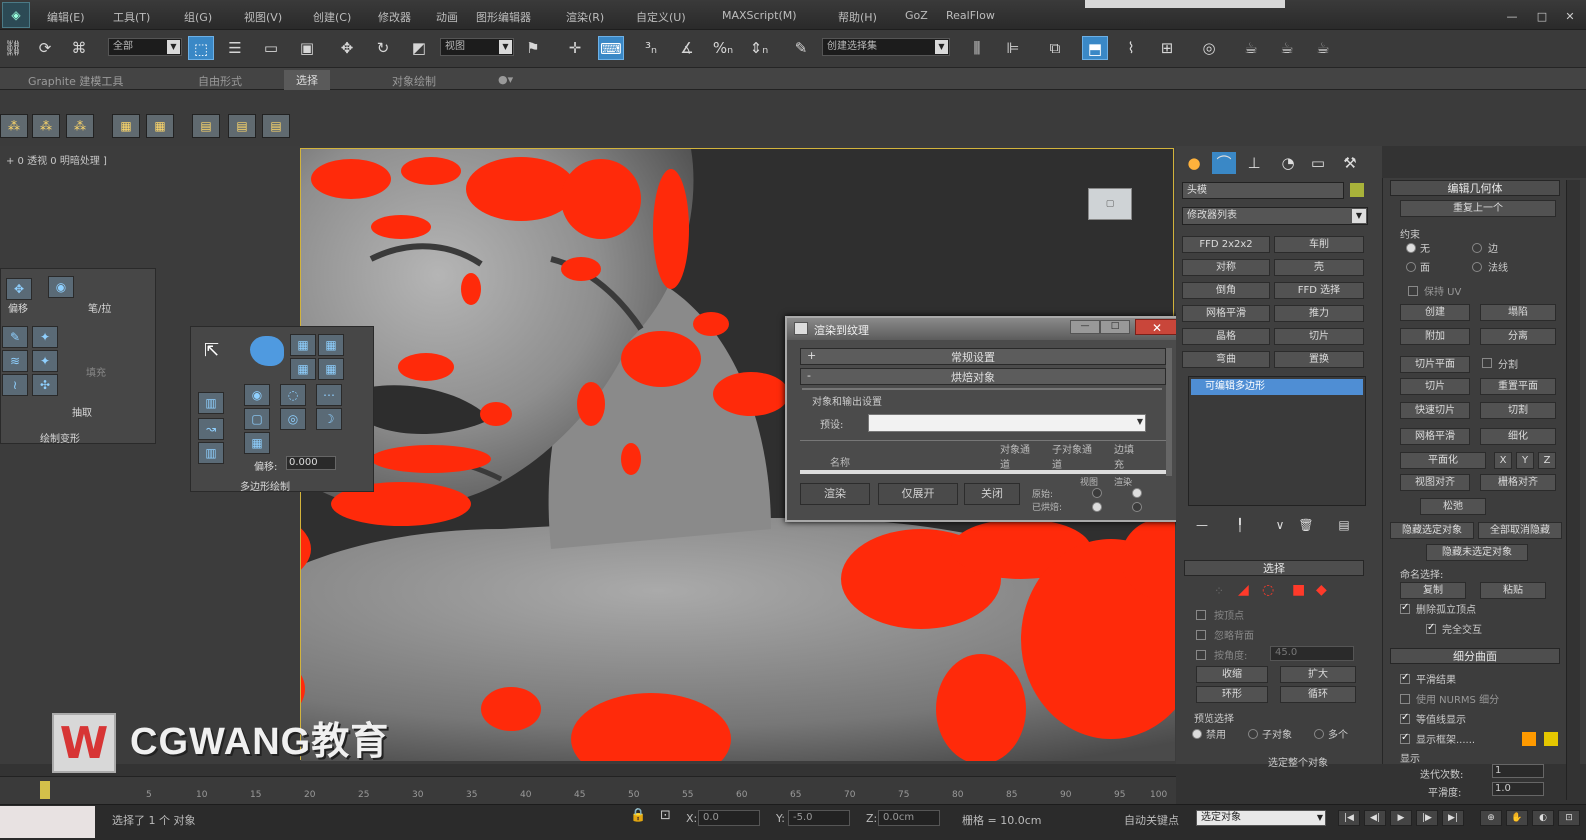  What do you see at coordinates (1569, 818) in the screenshot?
I see `maximize-viewport-icon: ⊡` at bounding box center [1569, 818].